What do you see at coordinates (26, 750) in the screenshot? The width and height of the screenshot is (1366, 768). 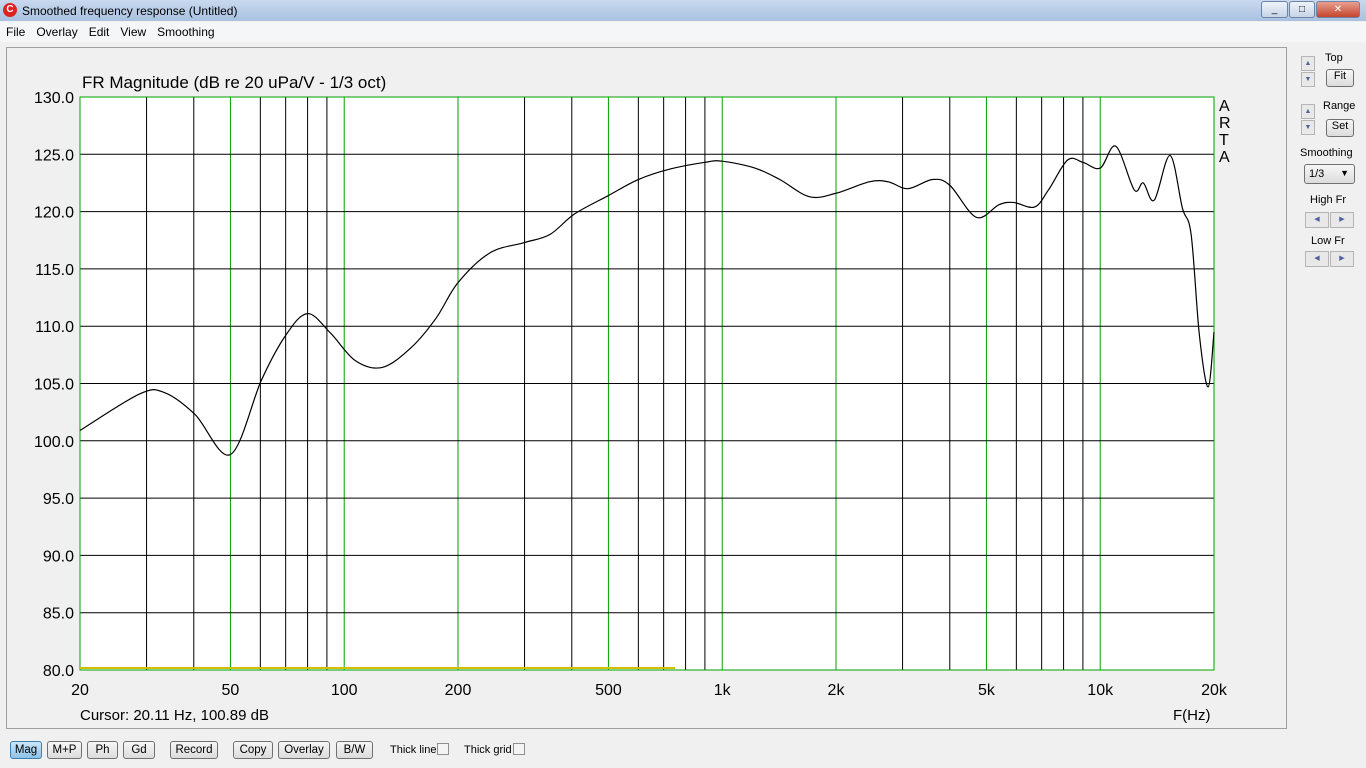 I see `mag-button: Mag` at bounding box center [26, 750].